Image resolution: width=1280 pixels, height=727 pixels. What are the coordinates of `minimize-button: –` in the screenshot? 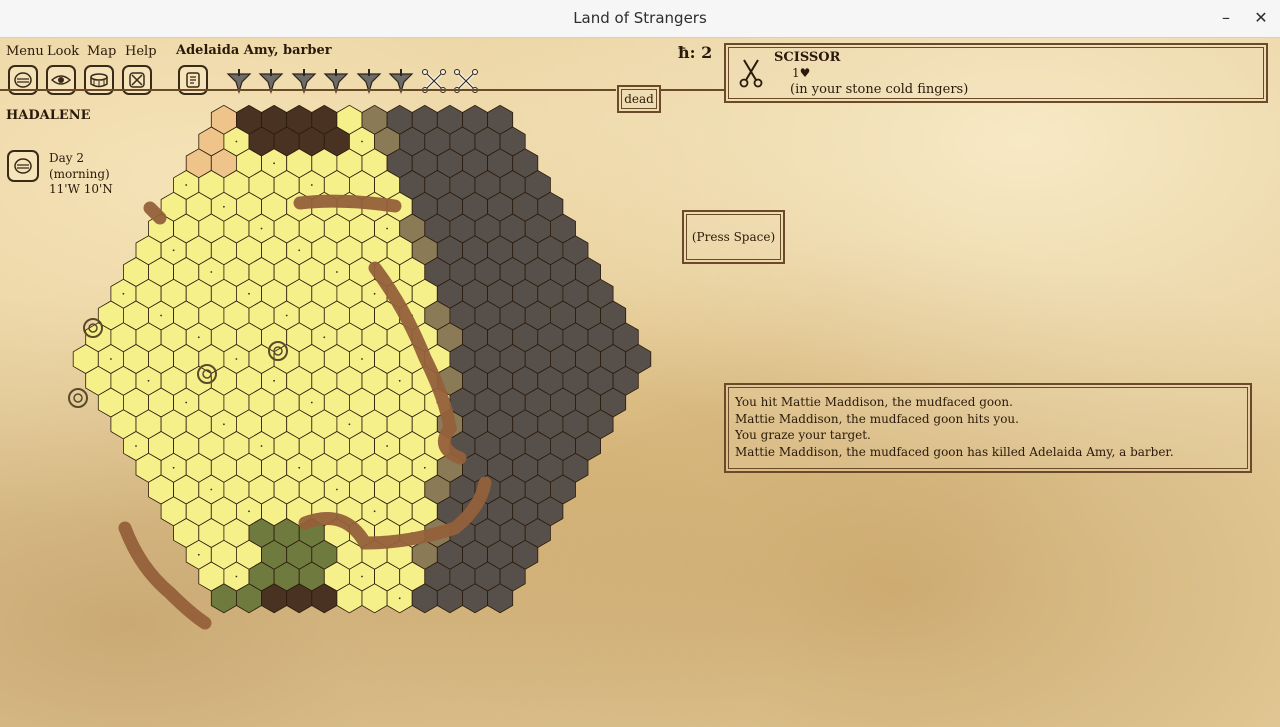 It's located at (1226, 18).